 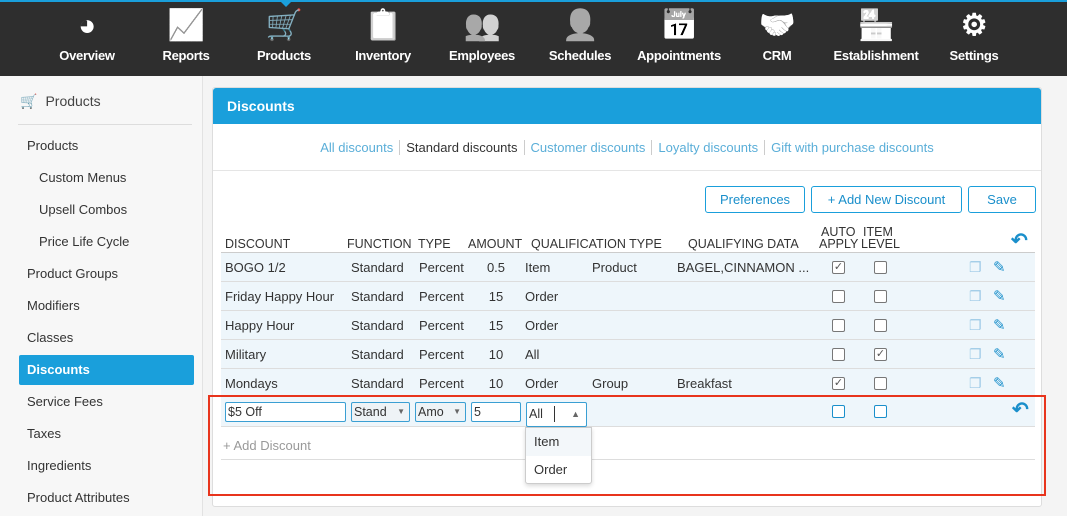 I want to click on sidebar-item-classes: Classes, so click(x=106, y=338).